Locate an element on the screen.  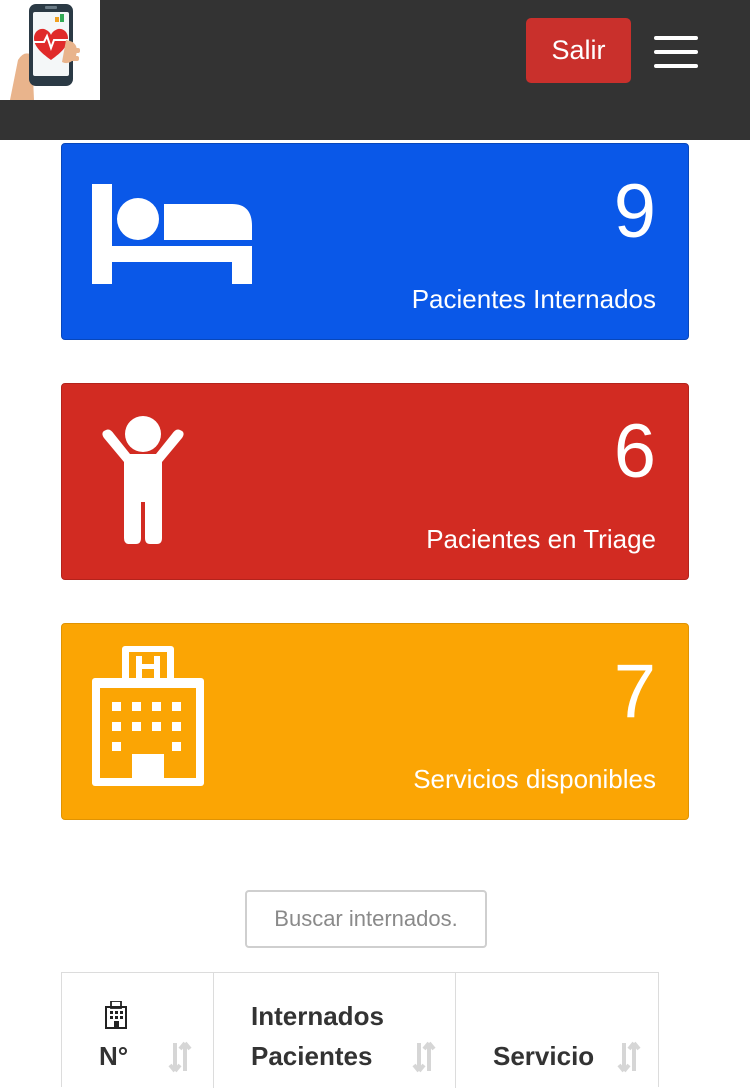
app-logo is located at coordinates (50, 50).